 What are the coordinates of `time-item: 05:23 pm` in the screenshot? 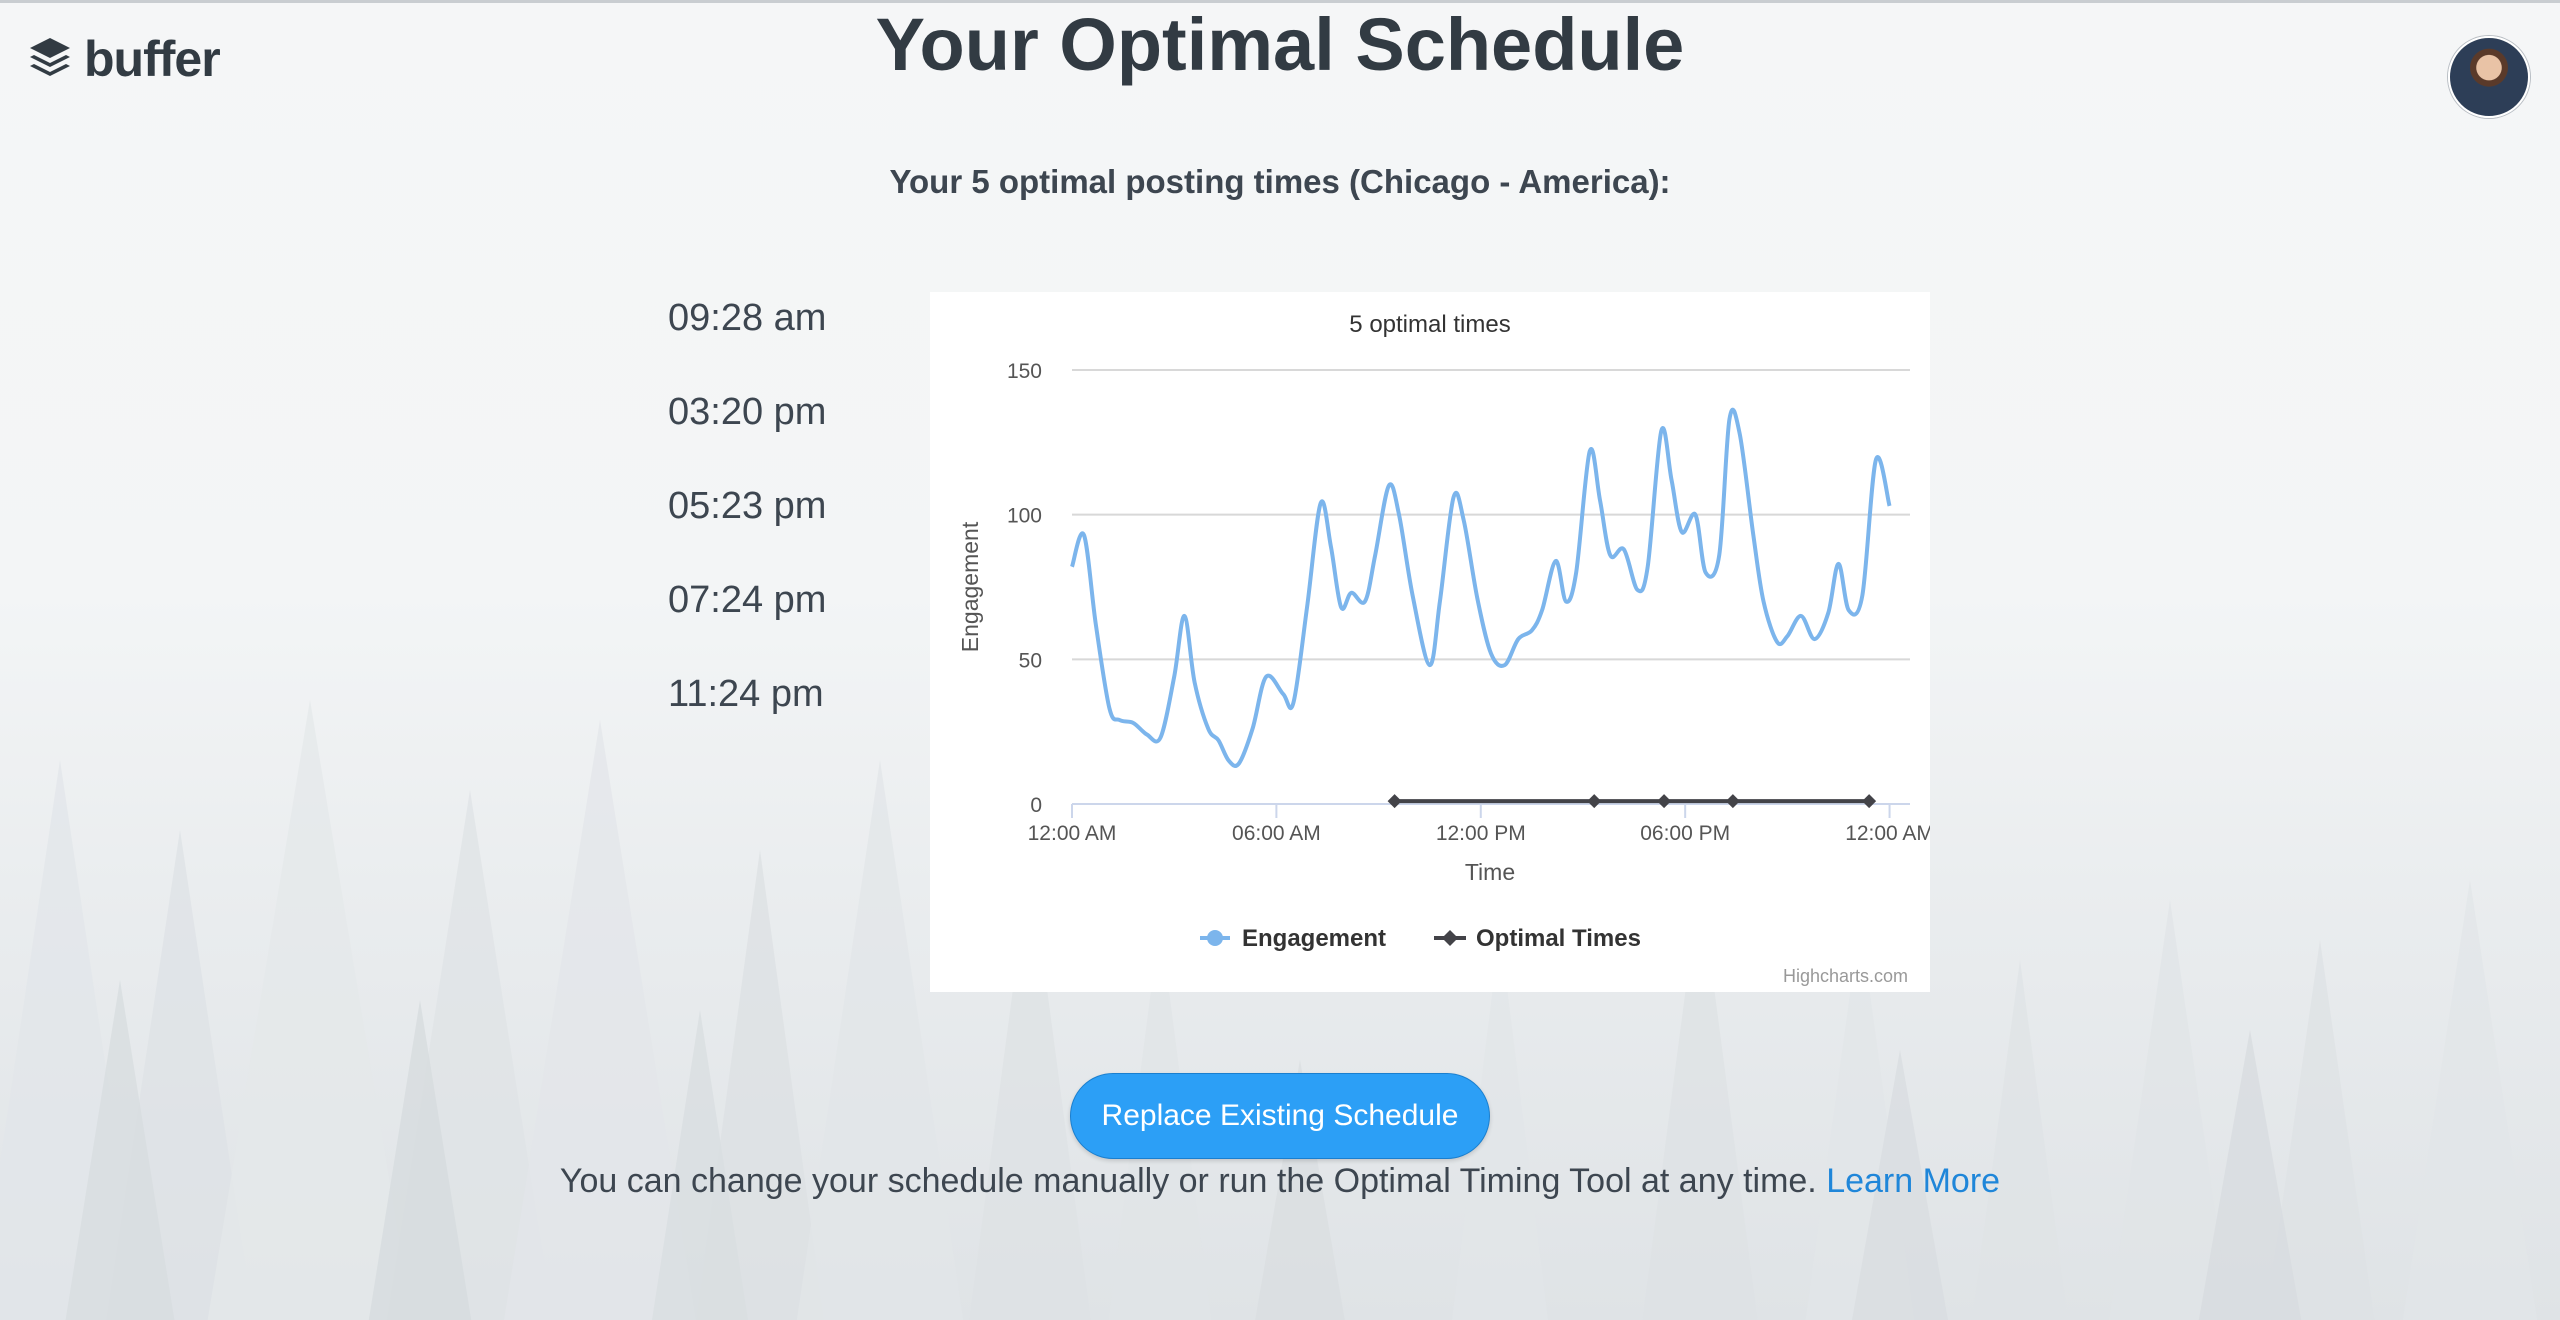 It's located at (747, 506).